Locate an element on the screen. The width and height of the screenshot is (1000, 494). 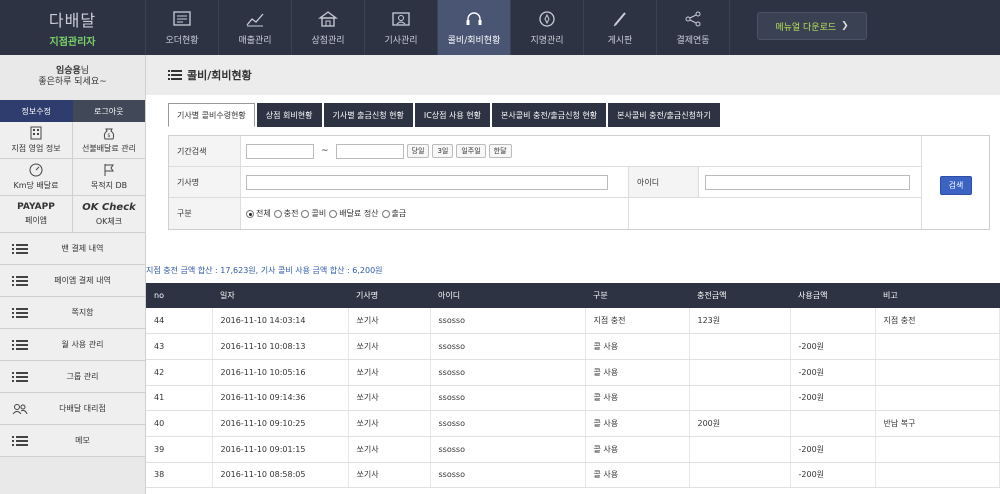
cell-date: 2016-11-10 09:01:15 is located at coordinates (280, 449).